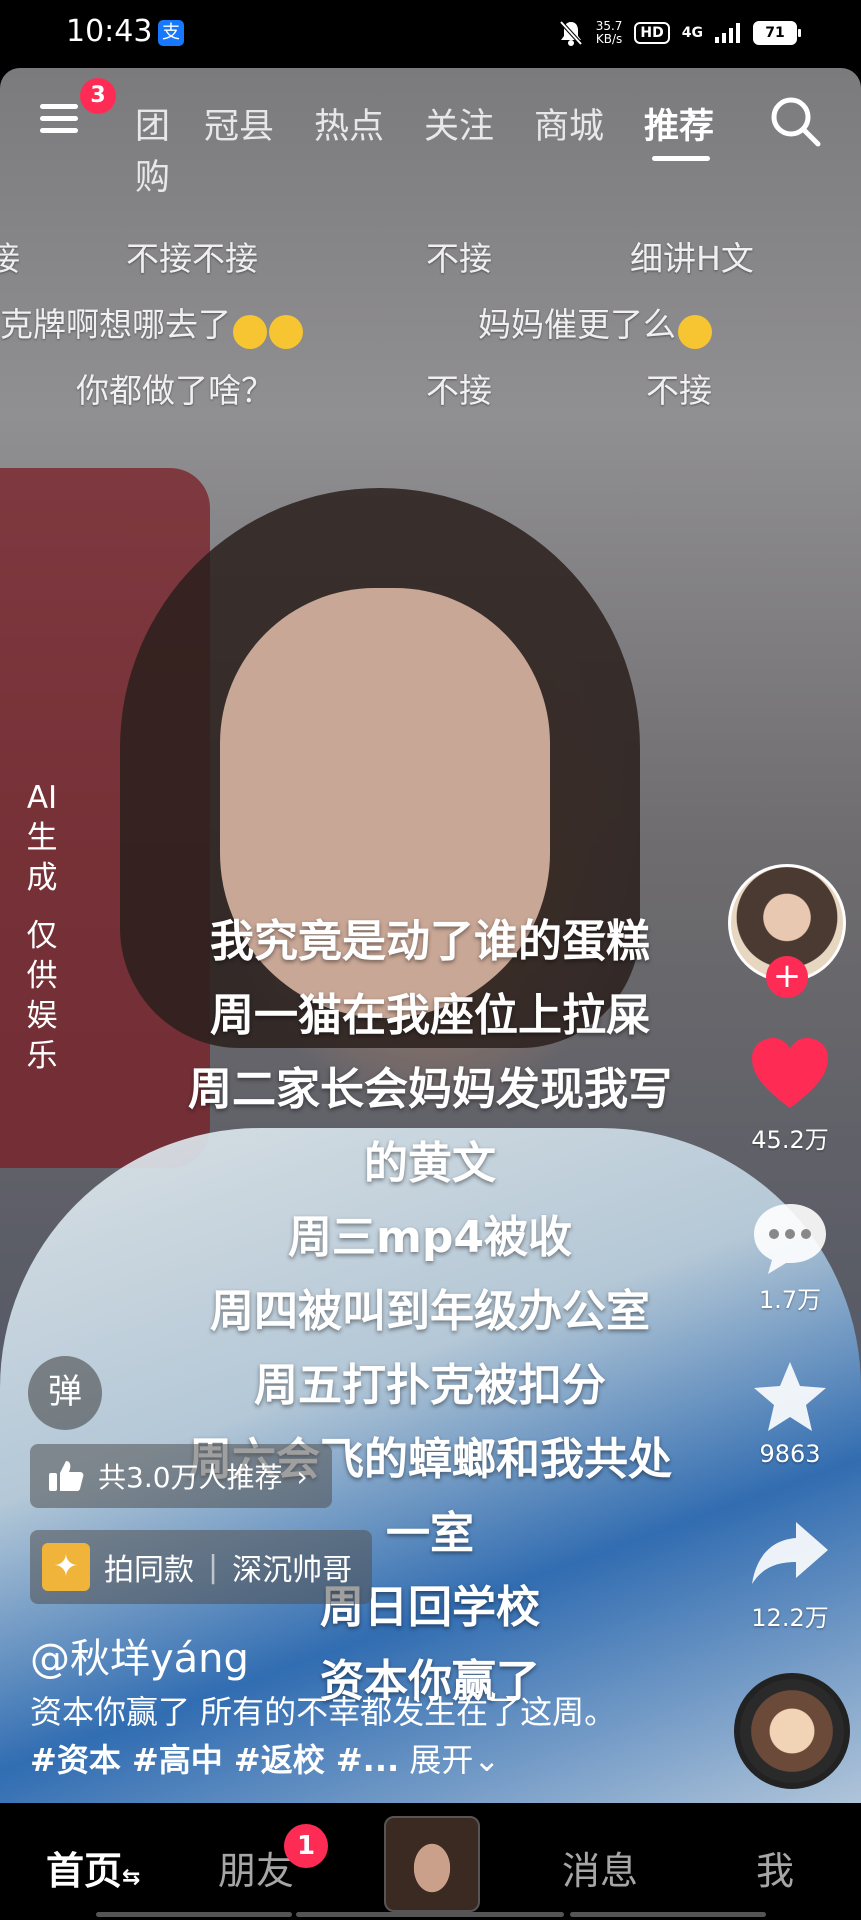 This screenshot has width=861, height=1920. What do you see at coordinates (181, 1476) in the screenshot?
I see `recommend-pill: 共3.0万人推荐 ›` at bounding box center [181, 1476].